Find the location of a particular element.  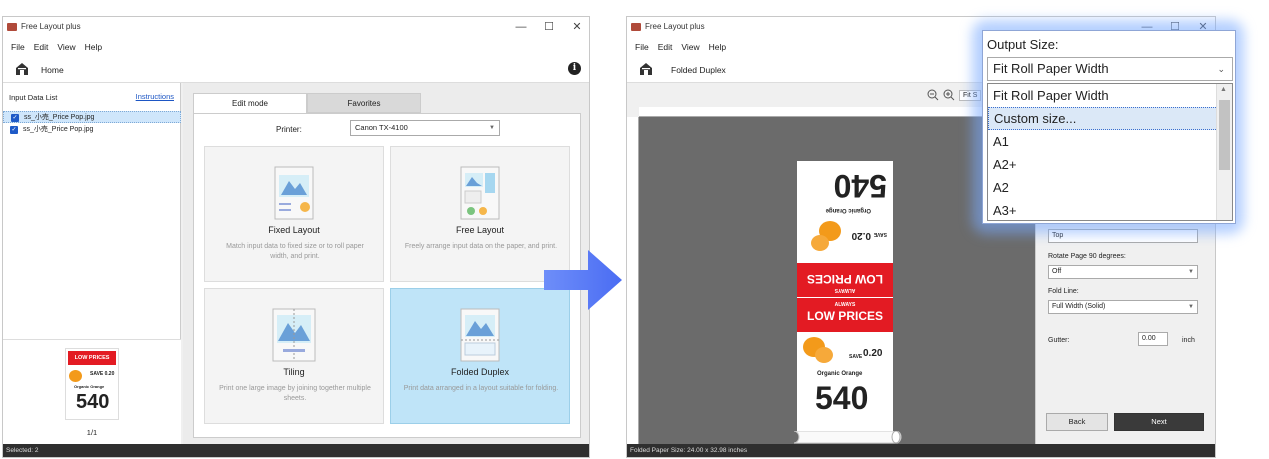

tab-favorites: Favorites is located at coordinates (364, 103).